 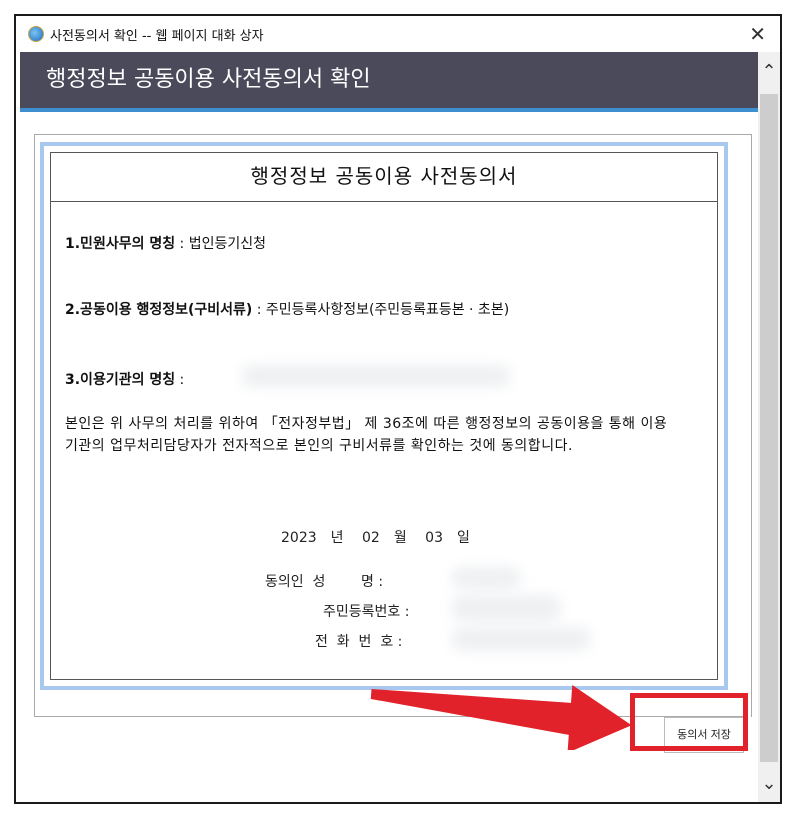 What do you see at coordinates (769, 784) in the screenshot?
I see `chevron-down-icon: ⌄` at bounding box center [769, 784].